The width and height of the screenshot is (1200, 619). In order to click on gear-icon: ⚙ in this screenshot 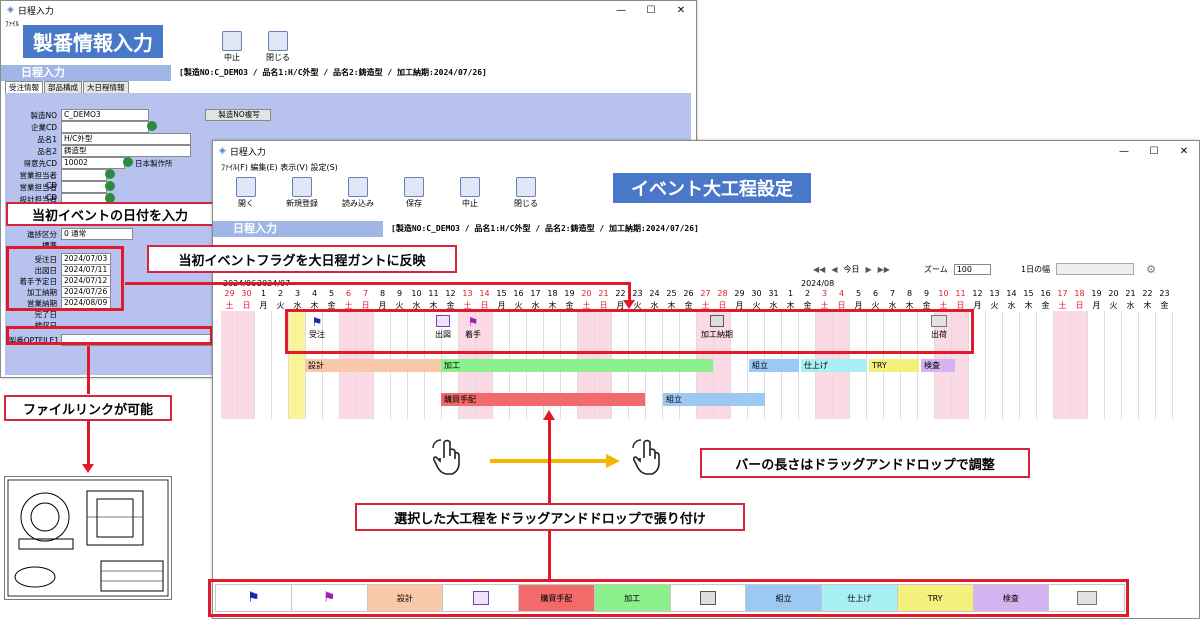, I will do `click(1151, 269)`.